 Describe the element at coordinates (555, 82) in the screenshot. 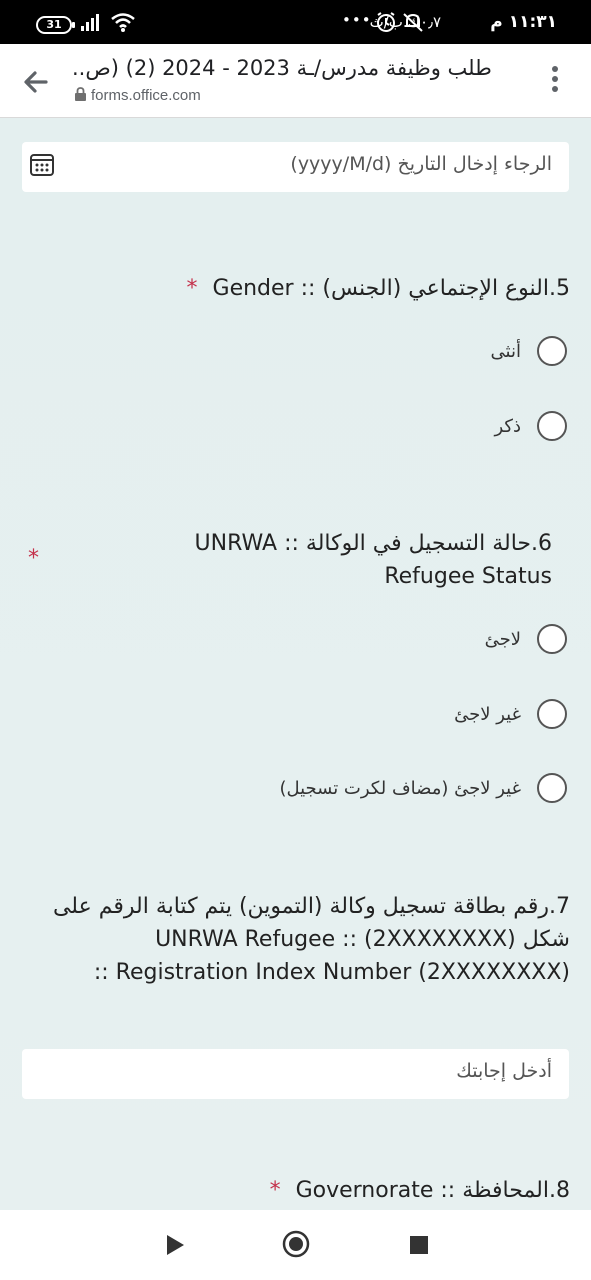

I see `more-vert-icon` at that location.